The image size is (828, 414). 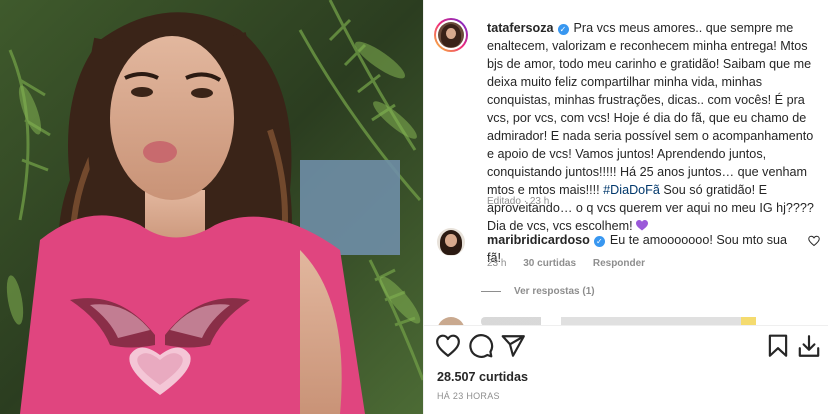 I want to click on small-heart-icon, so click(x=814, y=241).